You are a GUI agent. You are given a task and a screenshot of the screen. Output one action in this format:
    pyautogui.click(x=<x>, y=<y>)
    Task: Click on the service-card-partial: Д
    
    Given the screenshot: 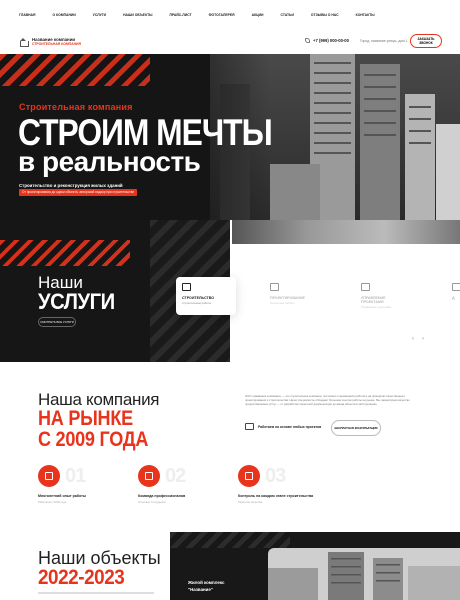 What is the action you would take?
    pyautogui.click(x=453, y=296)
    